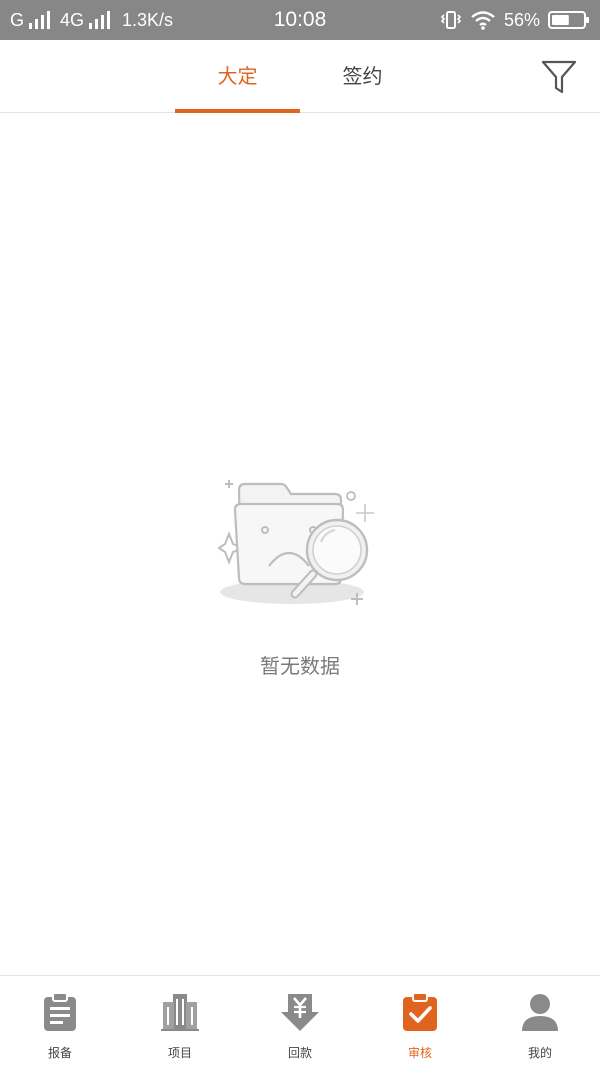 The height and width of the screenshot is (1067, 600). What do you see at coordinates (60, 1011) in the screenshot?
I see `clipboard-icon` at bounding box center [60, 1011].